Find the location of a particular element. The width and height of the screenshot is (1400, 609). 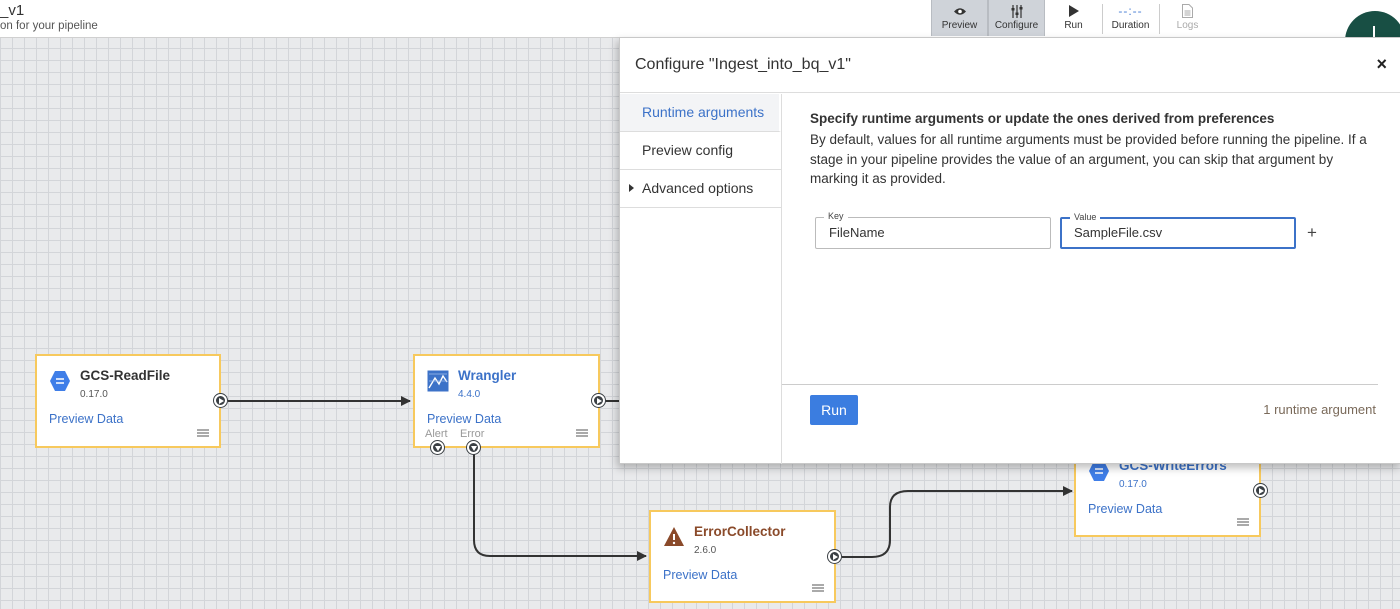

alert-port-label: Alert is located at coordinates (436, 434).